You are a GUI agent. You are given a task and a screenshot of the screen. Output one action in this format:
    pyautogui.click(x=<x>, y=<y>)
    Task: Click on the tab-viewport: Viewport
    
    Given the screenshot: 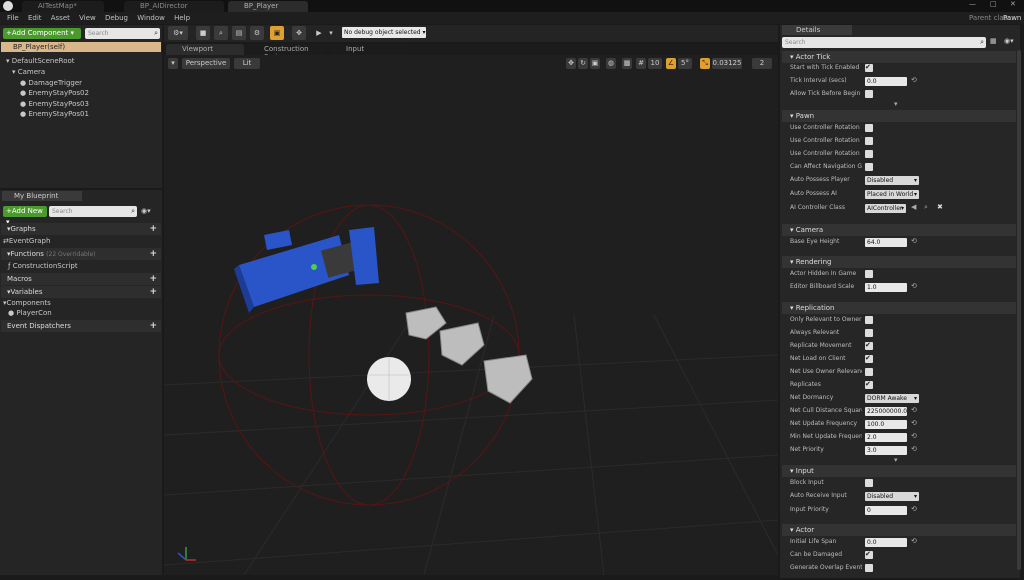 What is the action you would take?
    pyautogui.click(x=205, y=49)
    